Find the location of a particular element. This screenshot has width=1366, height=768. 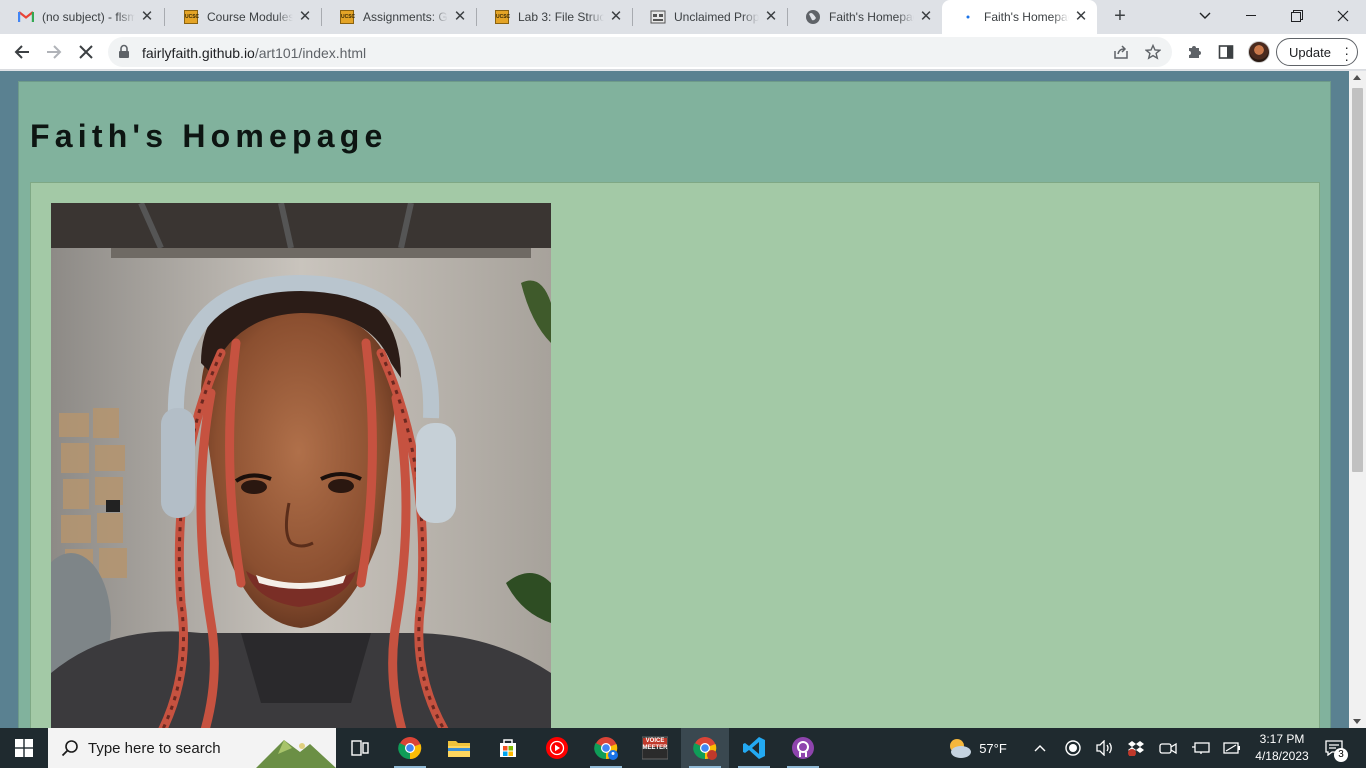

taskbar-search-box: Type here to search is located at coordinates (192, 748).